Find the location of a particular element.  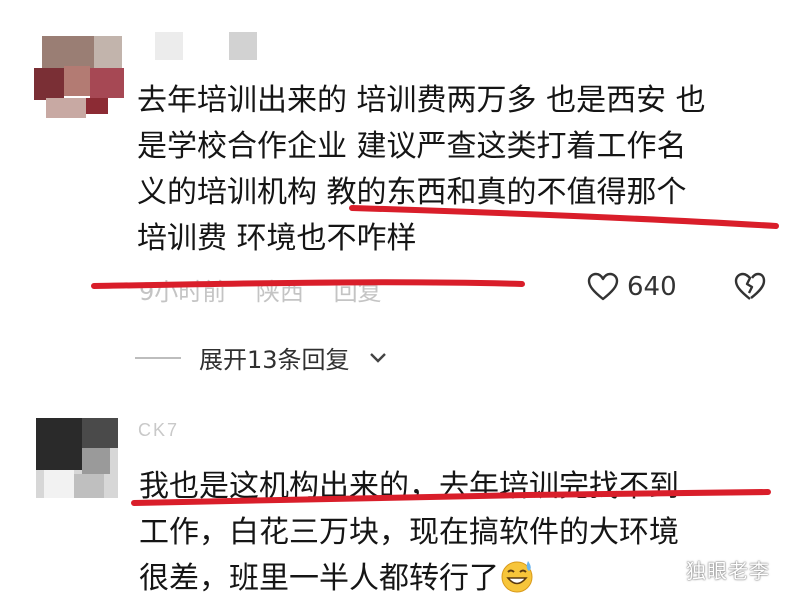

dislike-button is located at coordinates (750, 290).